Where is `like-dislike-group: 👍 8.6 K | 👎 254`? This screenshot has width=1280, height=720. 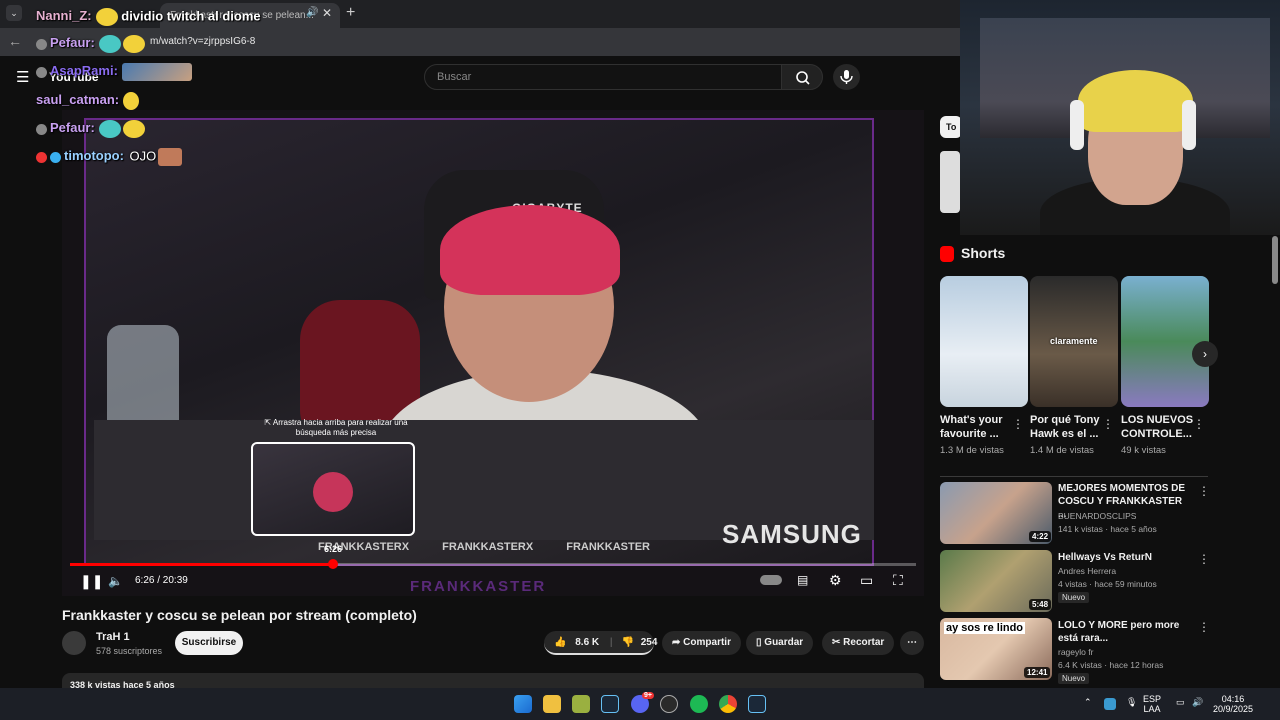
like-dislike-group: 👍 8.6 K | 👎 254 is located at coordinates (600, 643).